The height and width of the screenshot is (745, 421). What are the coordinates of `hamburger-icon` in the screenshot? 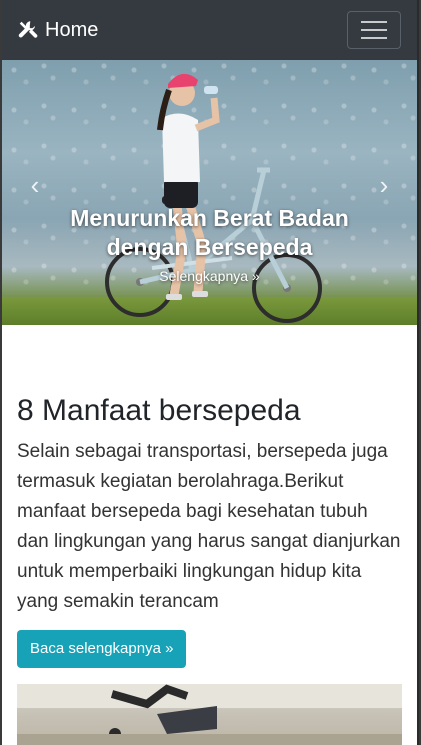 It's located at (374, 22).